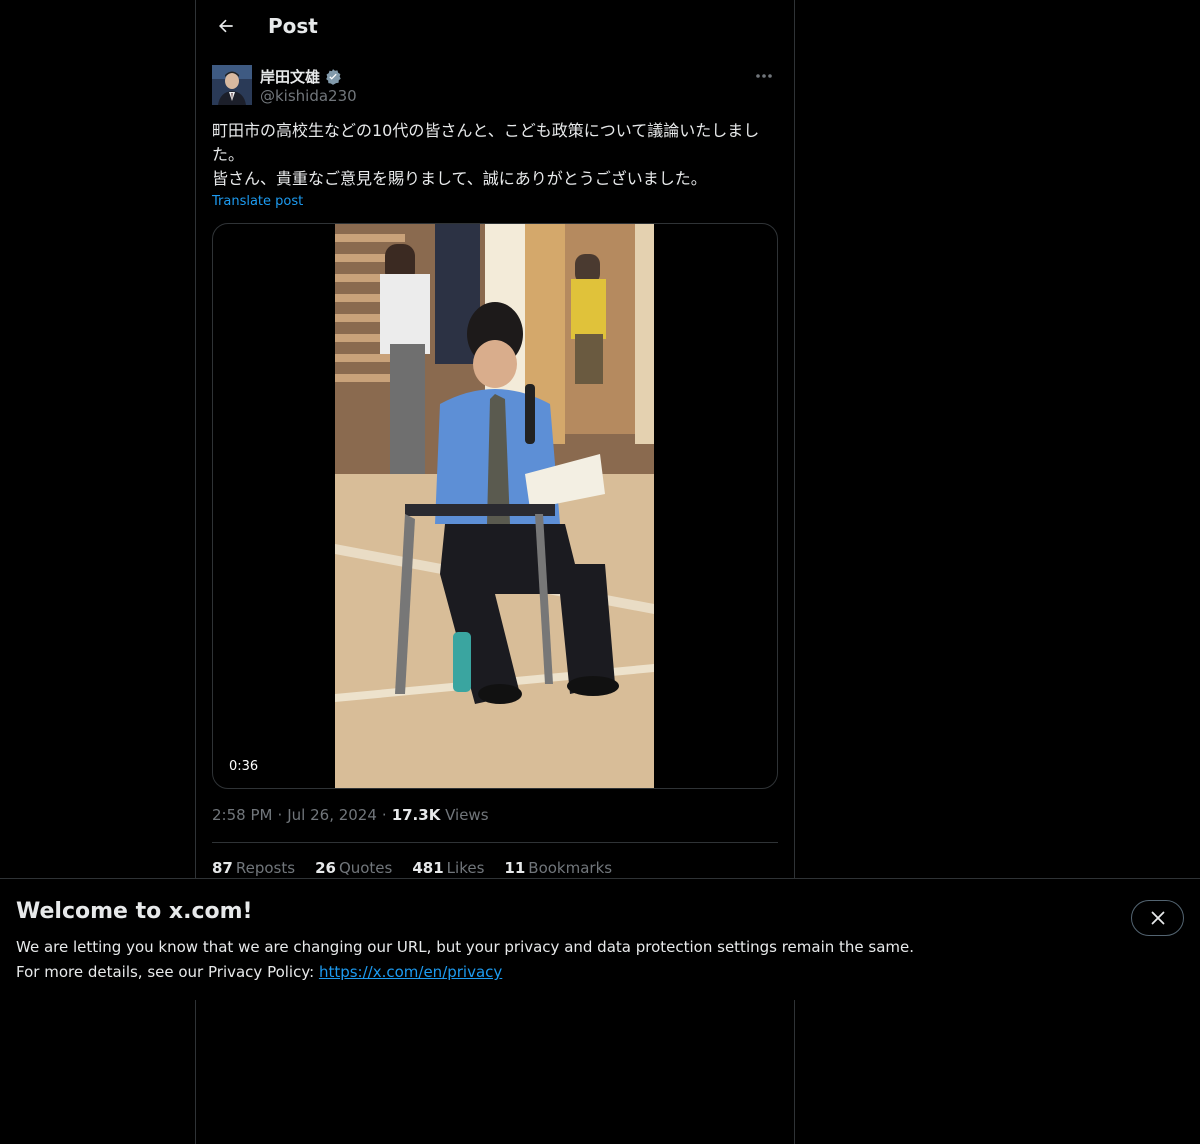 The width and height of the screenshot is (1200, 1144). I want to click on quotes-stat: 26 Quotes, so click(353, 868).